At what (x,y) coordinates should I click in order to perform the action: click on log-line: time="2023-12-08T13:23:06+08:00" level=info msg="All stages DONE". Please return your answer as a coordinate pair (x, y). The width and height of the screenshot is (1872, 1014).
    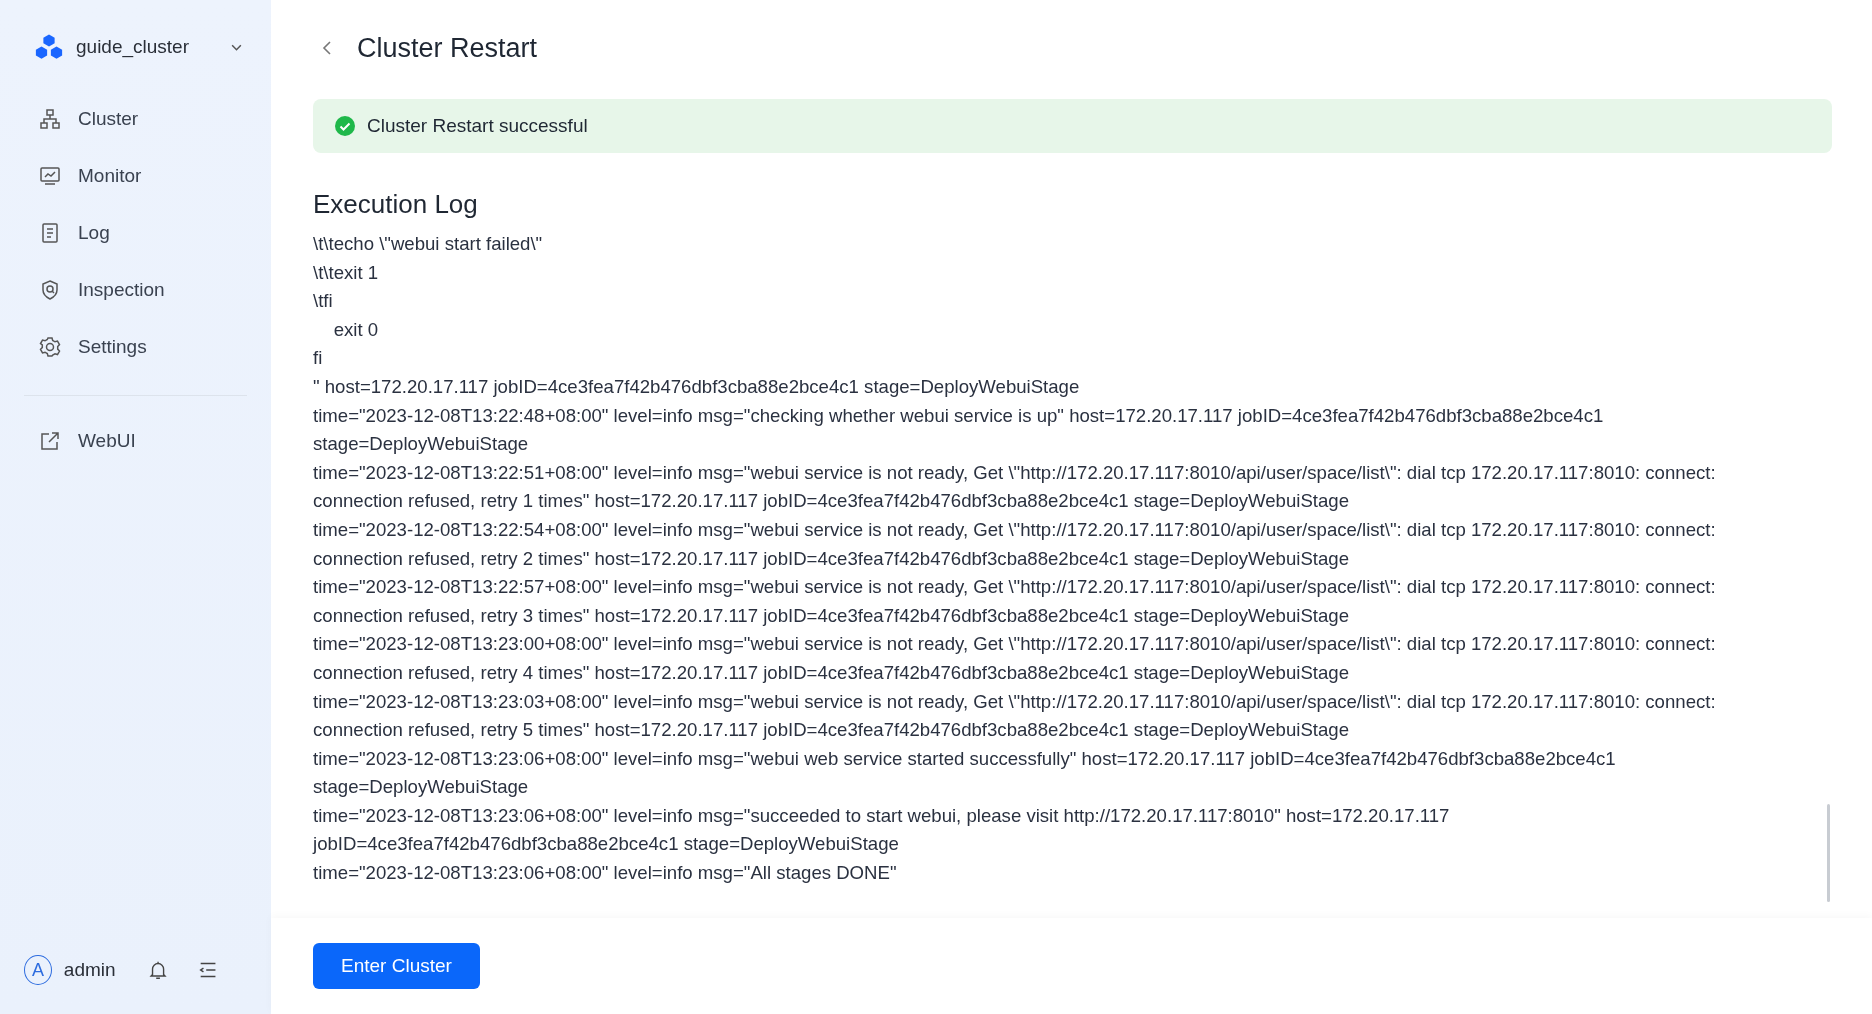
    Looking at the image, I should click on (605, 873).